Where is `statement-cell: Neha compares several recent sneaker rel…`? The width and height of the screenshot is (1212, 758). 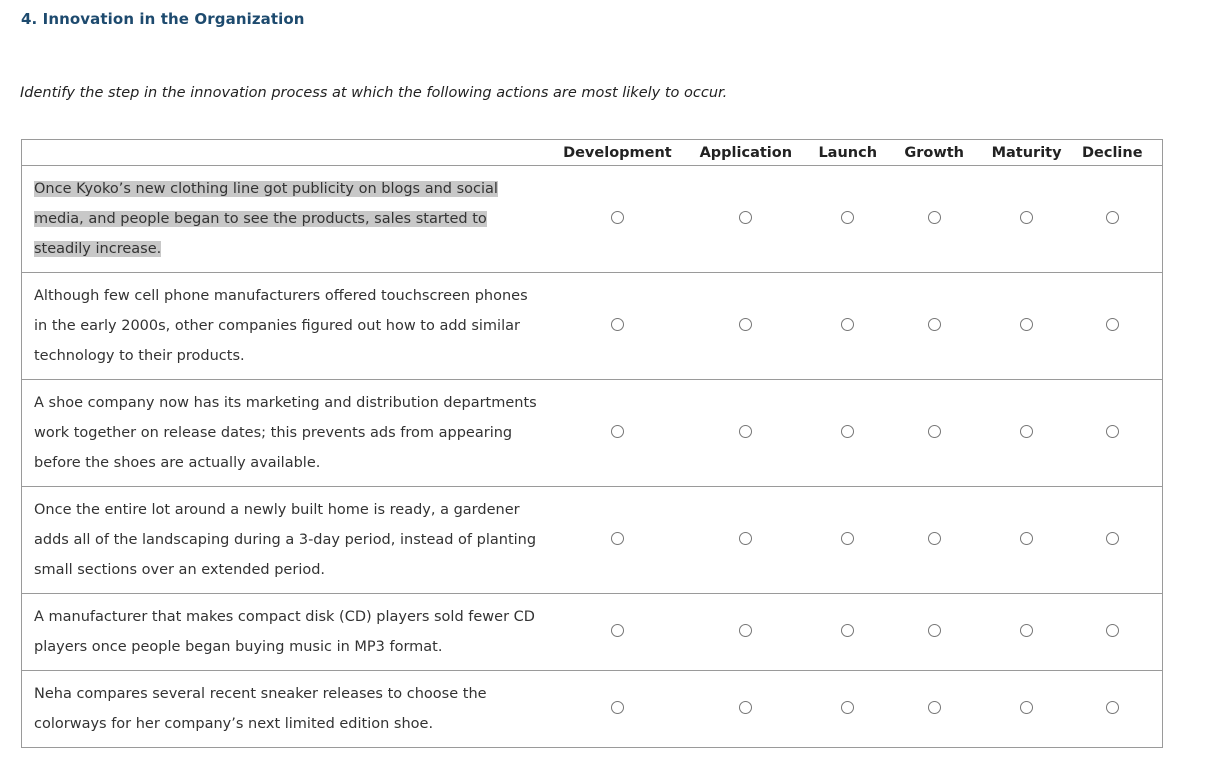 statement-cell: Neha compares several recent sneaker rel… is located at coordinates (291, 709).